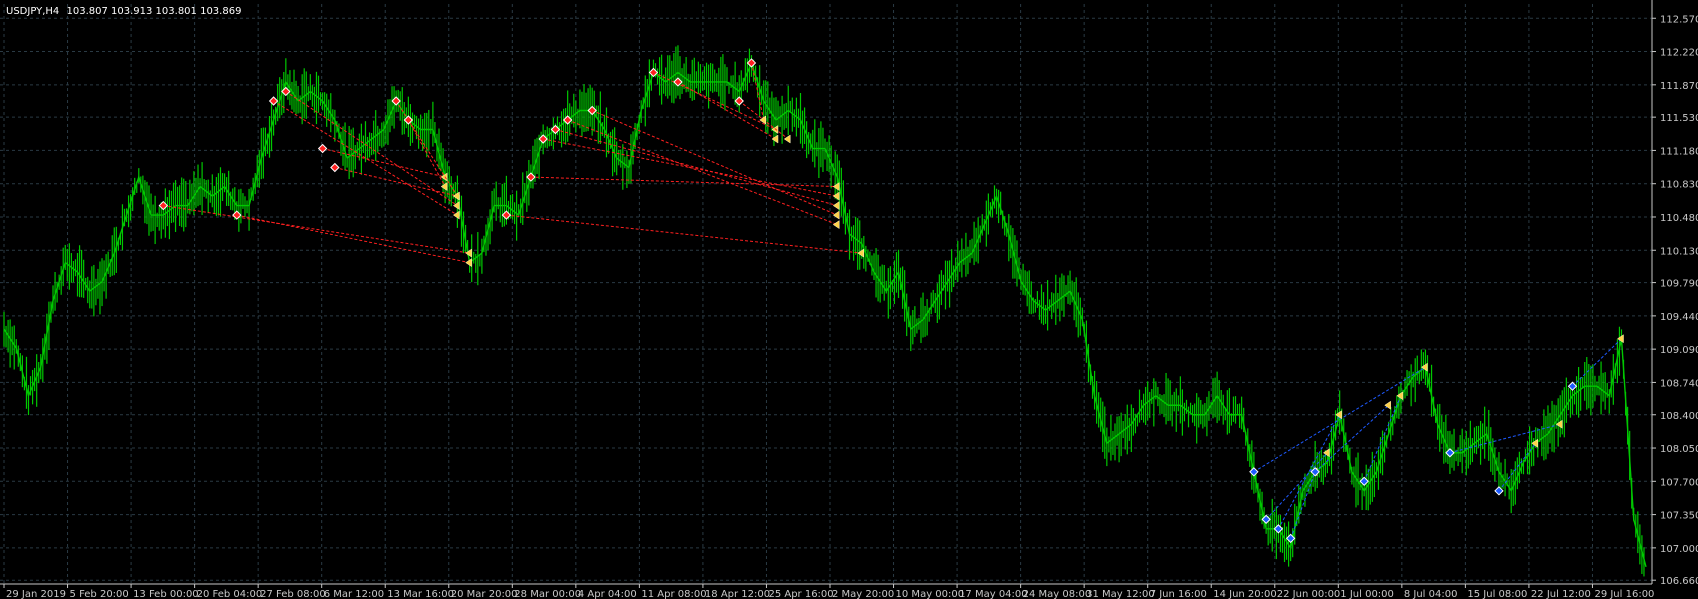  What do you see at coordinates (1367, 594) in the screenshot?
I see `x-tick-label: 1 Jul 00:00` at bounding box center [1367, 594].